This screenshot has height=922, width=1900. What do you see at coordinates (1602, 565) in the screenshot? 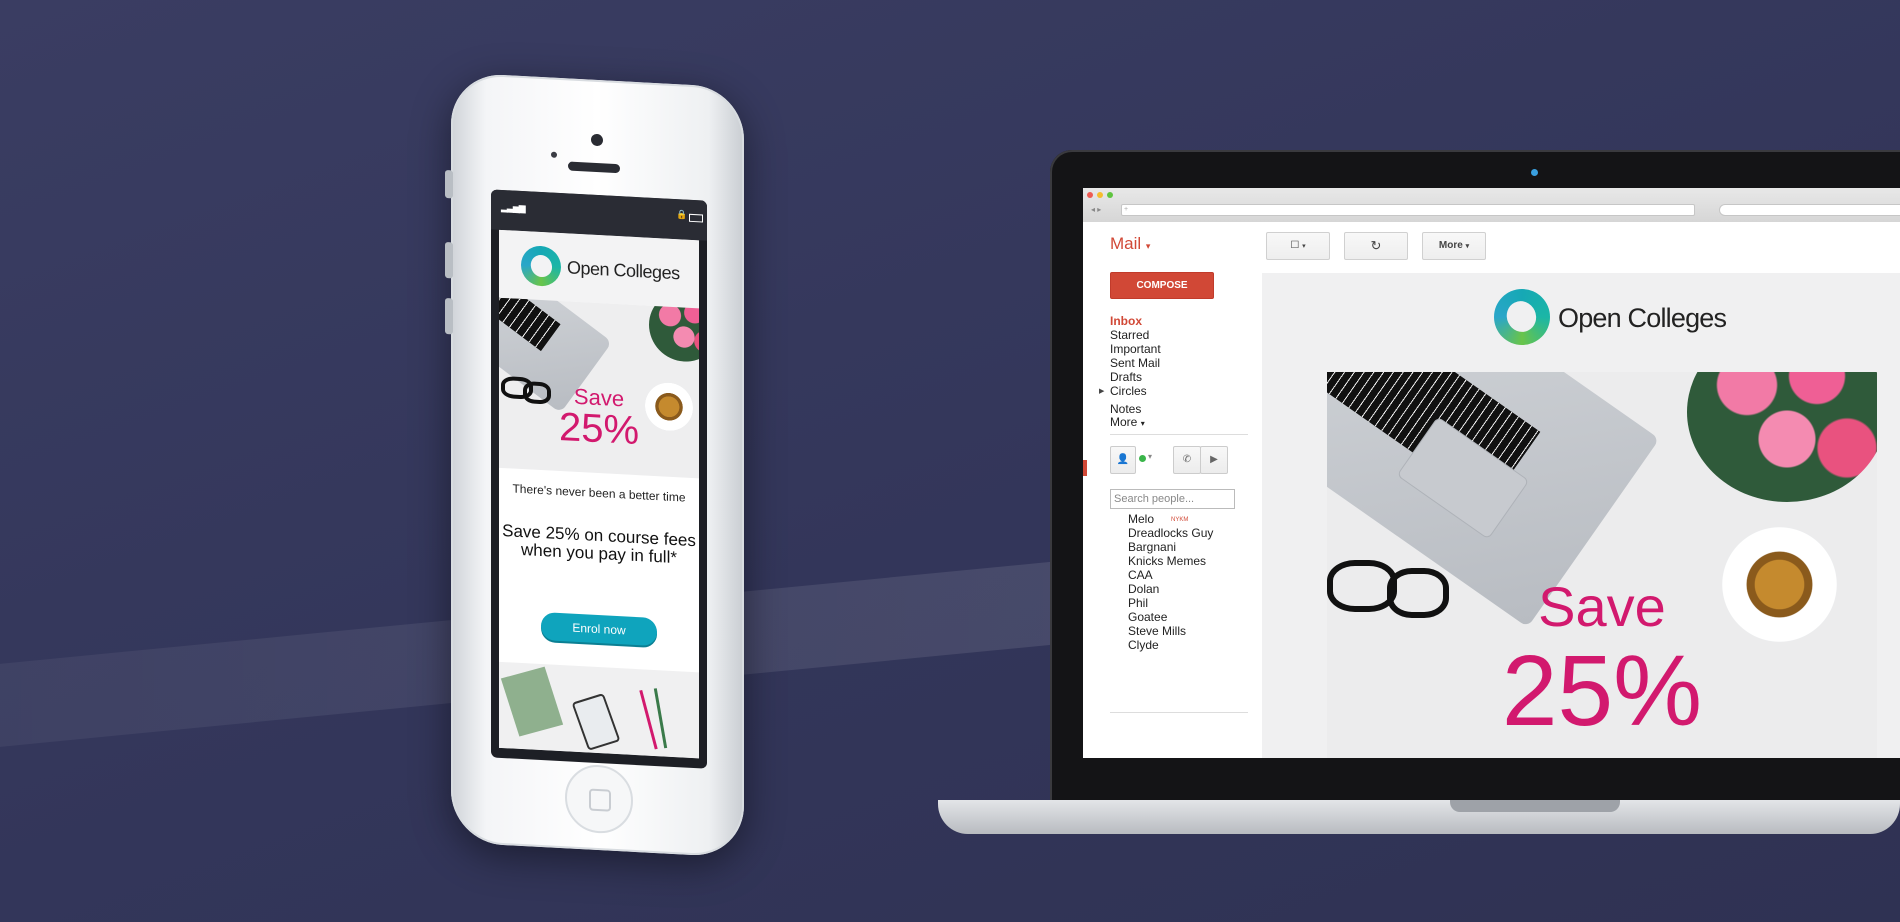
I see `email-hero-image: Save 25%` at bounding box center [1602, 565].